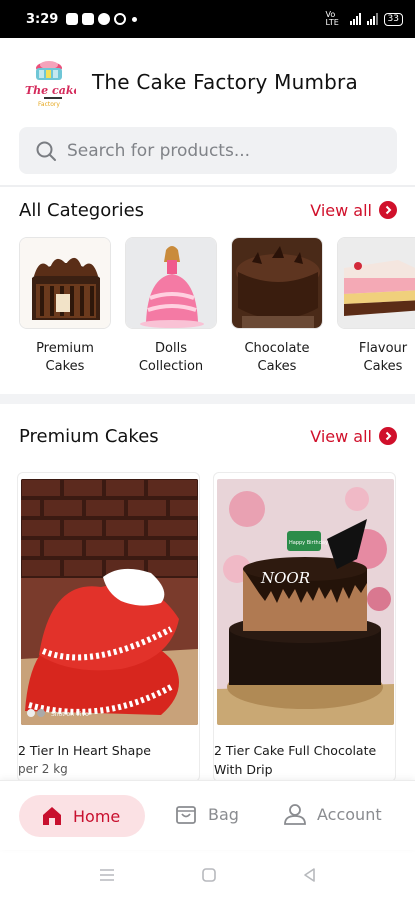 This screenshot has height=900, width=415. Describe the element at coordinates (225, 82) in the screenshot. I see `shop-title: The Cake Factory Mumbra` at that location.